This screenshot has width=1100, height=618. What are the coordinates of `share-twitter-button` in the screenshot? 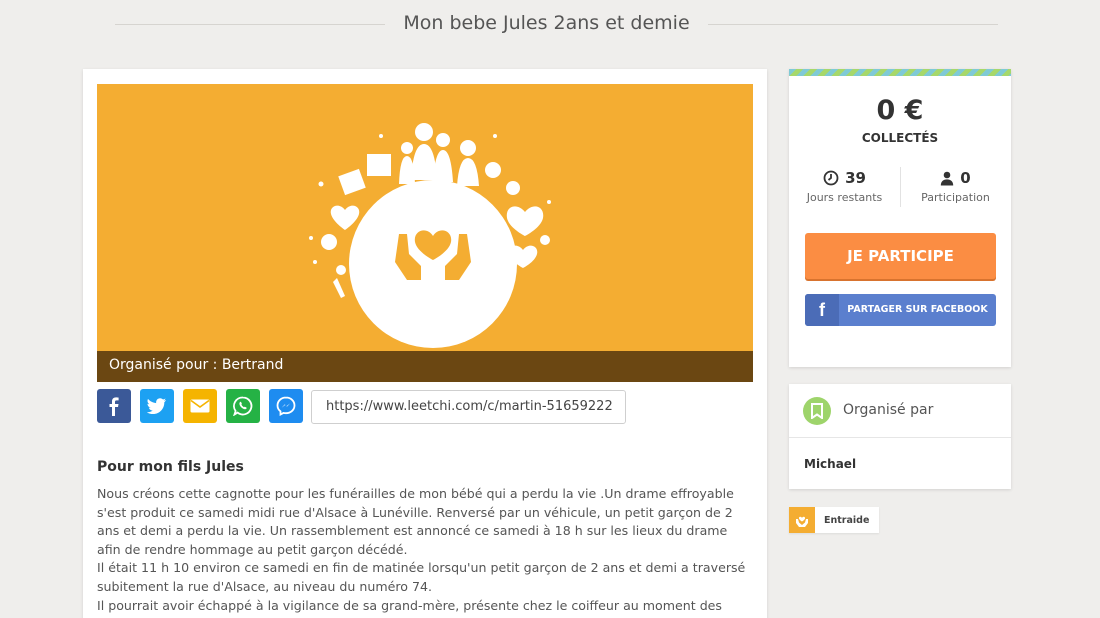 It's located at (157, 406).